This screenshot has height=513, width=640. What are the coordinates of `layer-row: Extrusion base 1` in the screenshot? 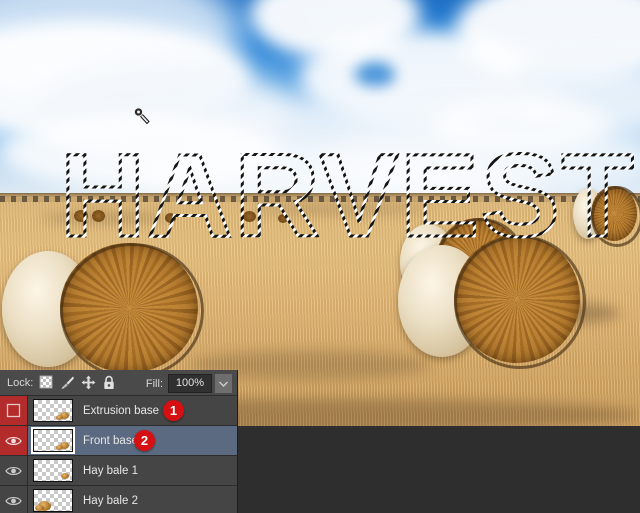 It's located at (118, 411).